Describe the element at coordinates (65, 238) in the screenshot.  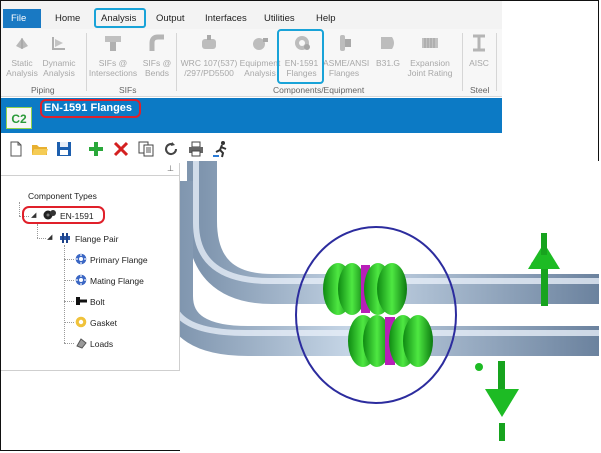
I see `flange-pair-icon` at that location.